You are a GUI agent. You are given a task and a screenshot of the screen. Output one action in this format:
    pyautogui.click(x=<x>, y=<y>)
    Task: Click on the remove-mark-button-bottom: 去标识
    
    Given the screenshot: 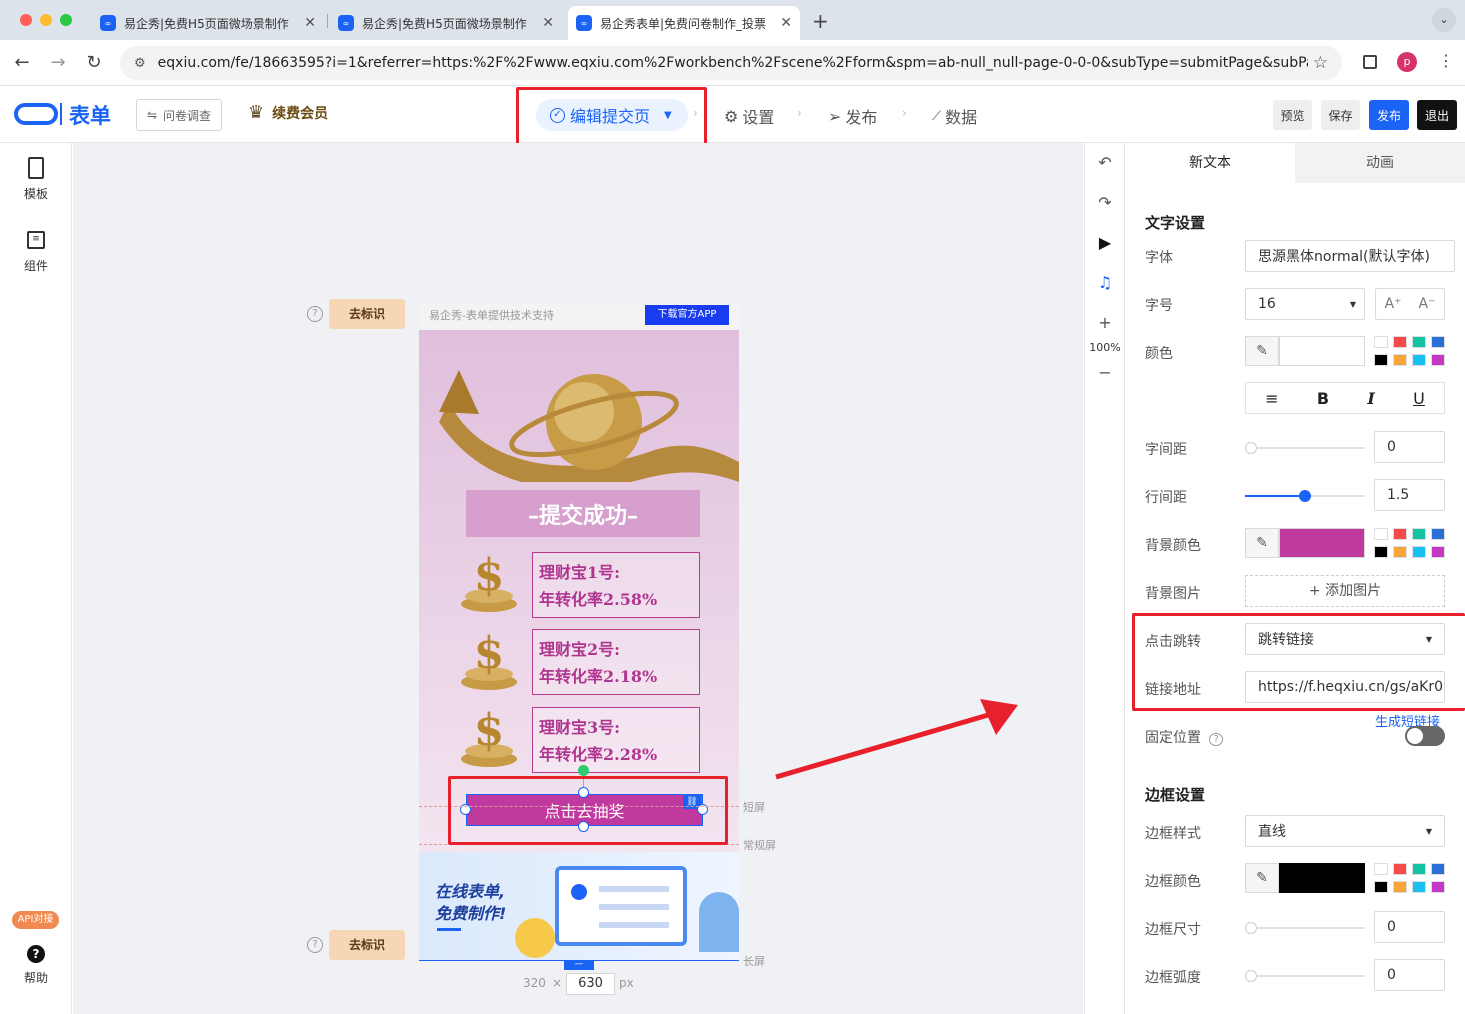 What is the action you would take?
    pyautogui.click(x=367, y=945)
    